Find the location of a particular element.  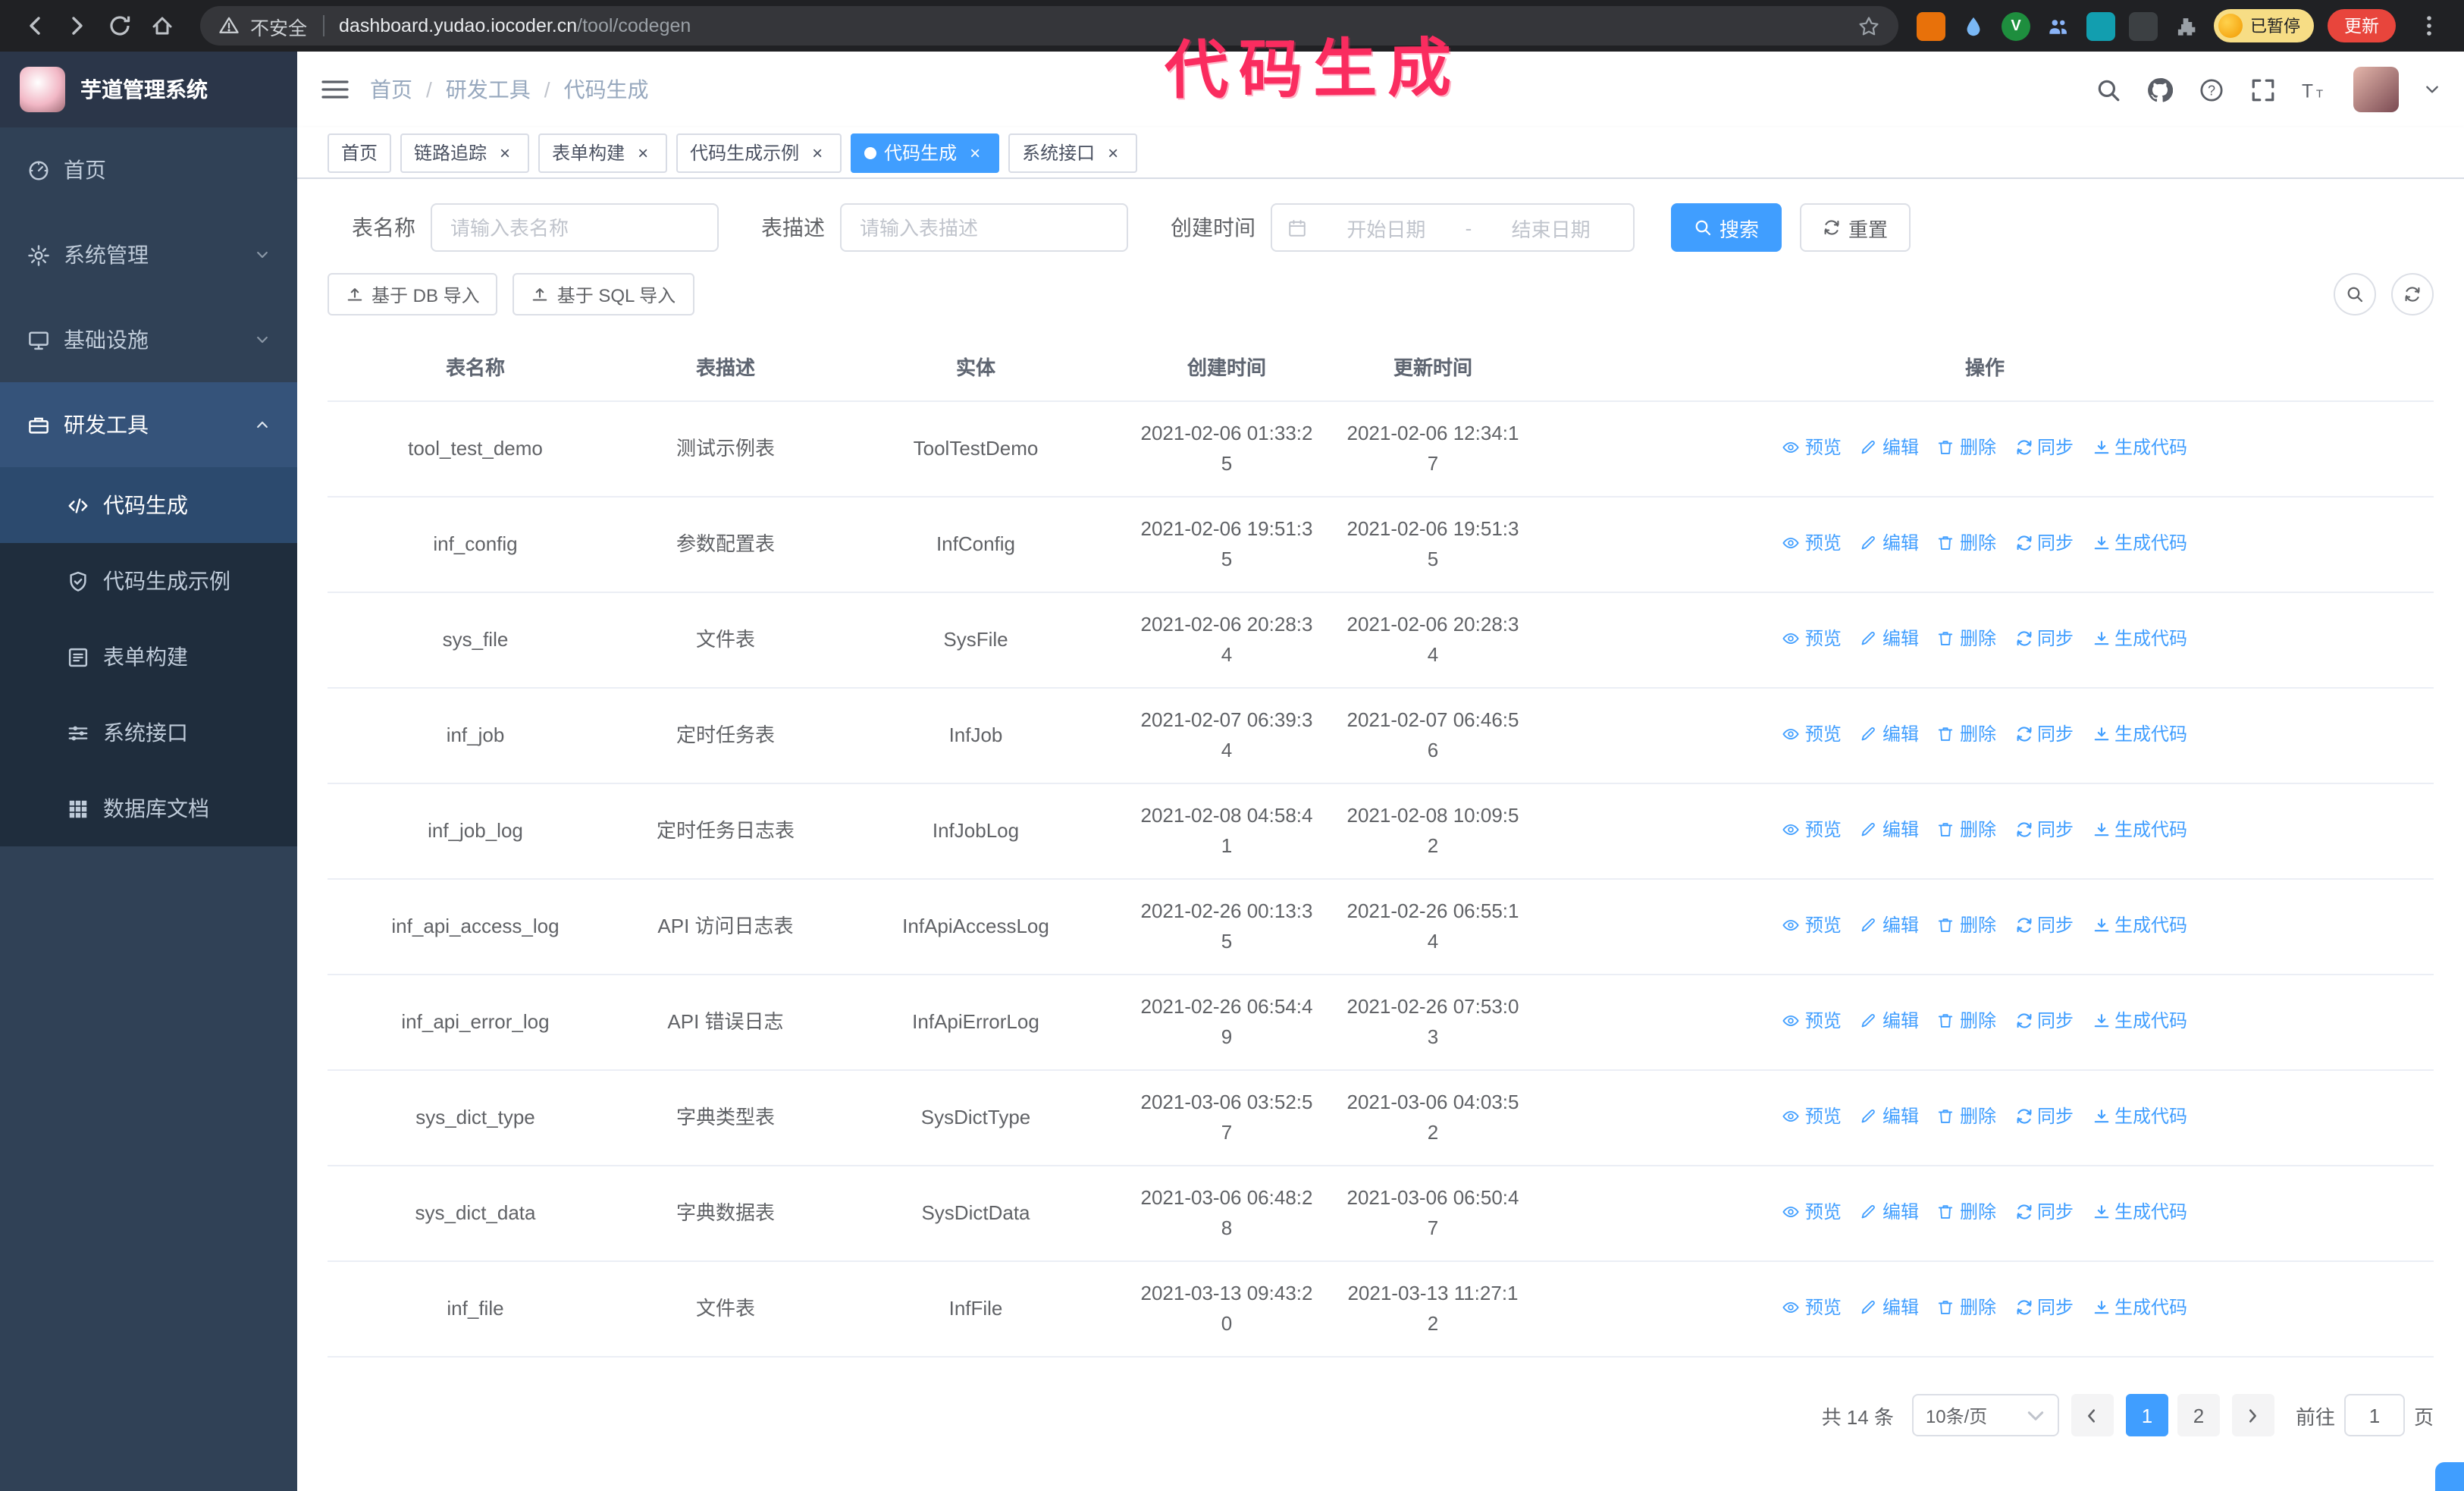

avatar-caret-icon is located at coordinates (2432, 89).